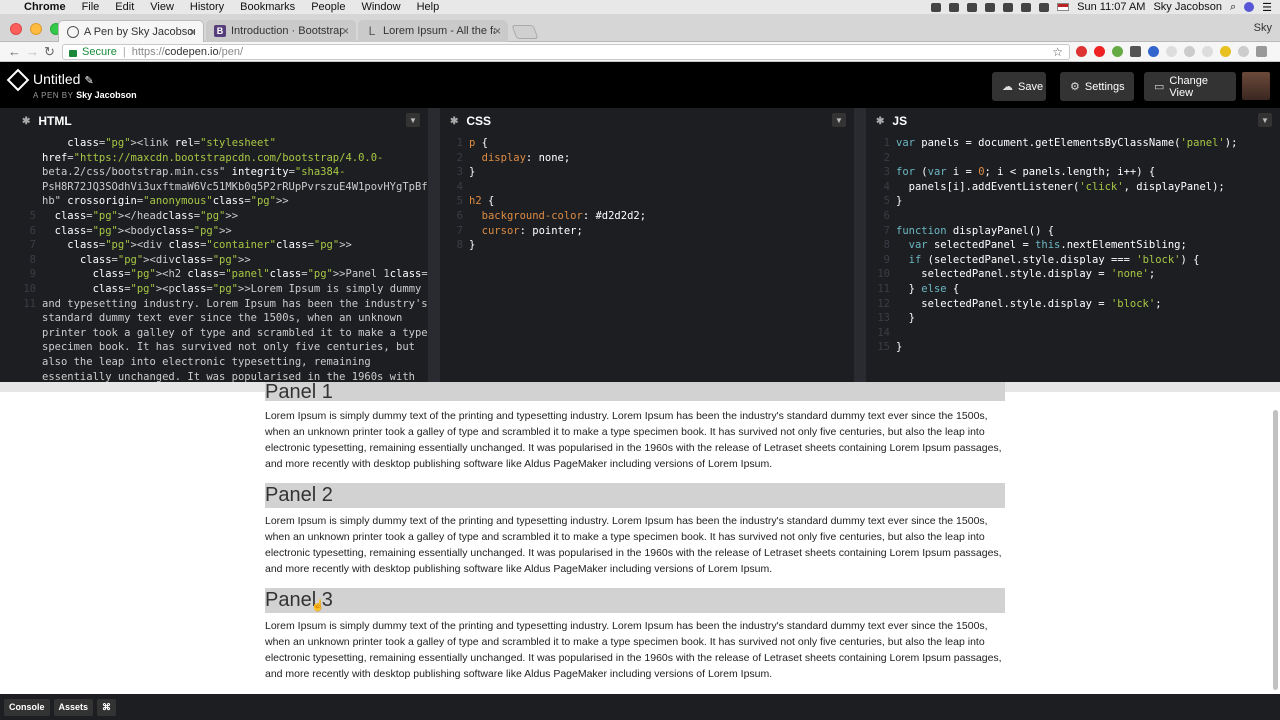  I want to click on tab-codepen: A Pen by Sky Jacobson ×, so click(131, 31).